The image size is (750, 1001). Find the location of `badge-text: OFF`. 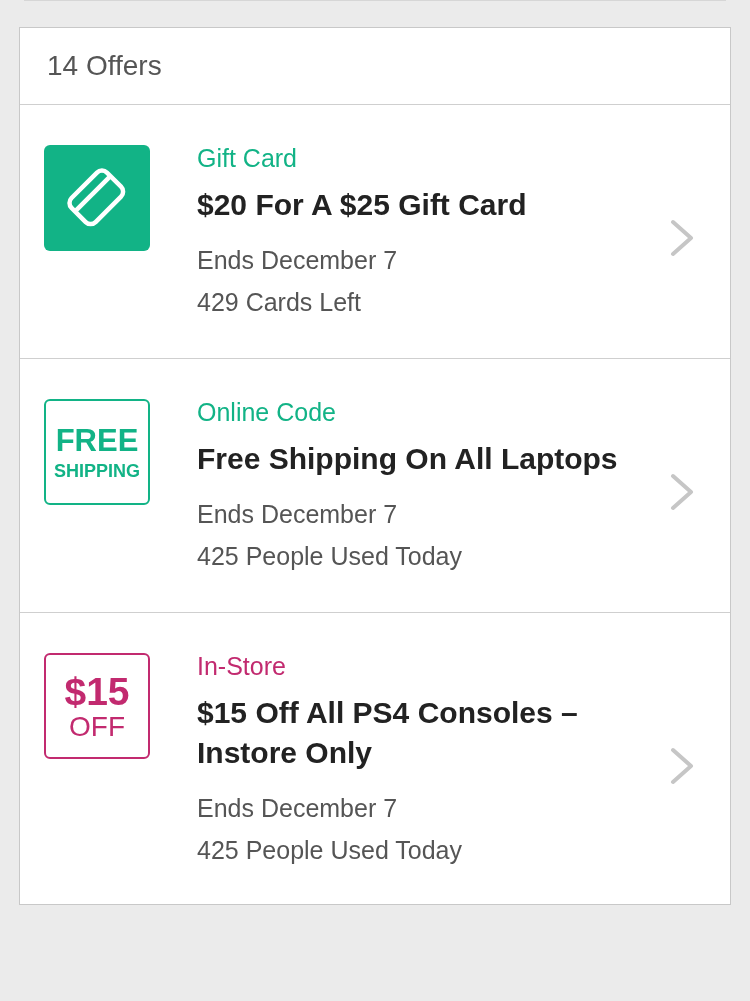

badge-text: OFF is located at coordinates (97, 726).